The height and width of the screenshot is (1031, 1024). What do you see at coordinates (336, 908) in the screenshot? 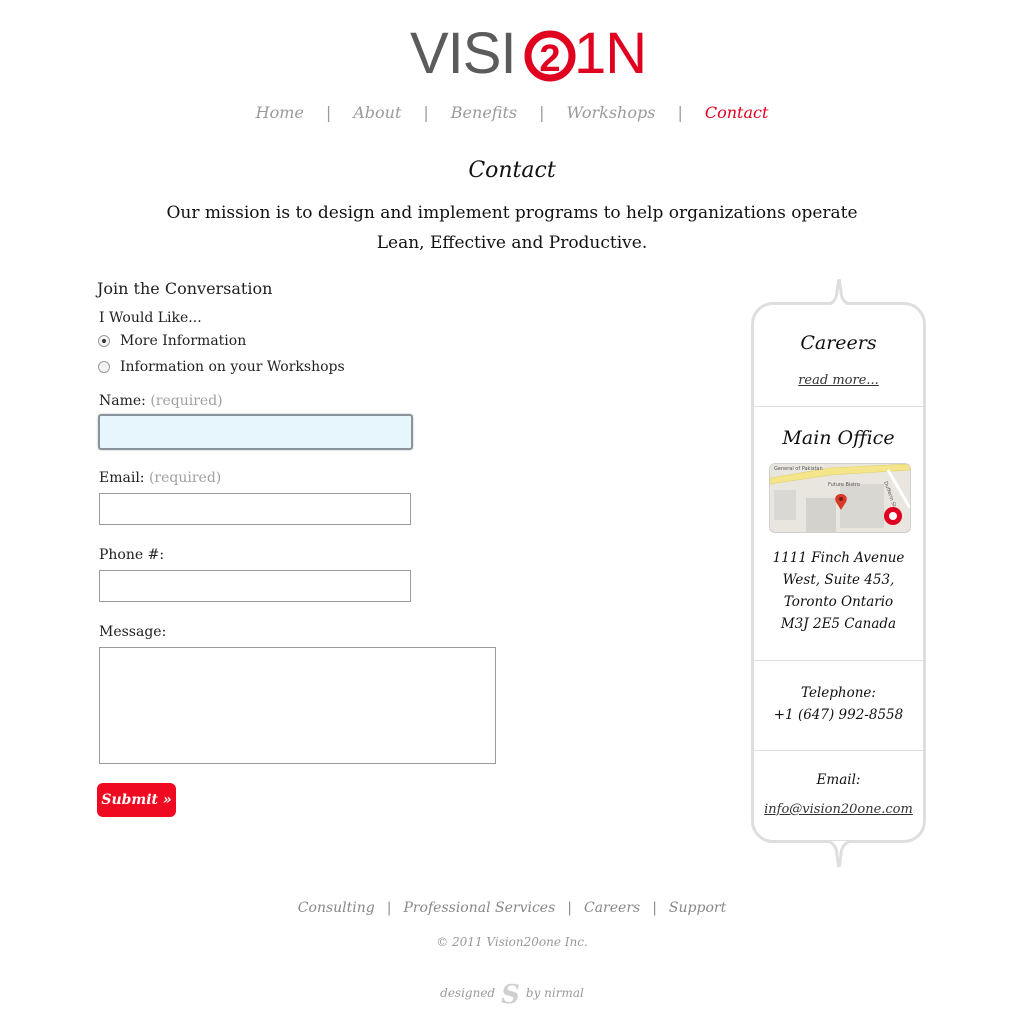
I see `footer-link-consulting: Consulting` at bounding box center [336, 908].